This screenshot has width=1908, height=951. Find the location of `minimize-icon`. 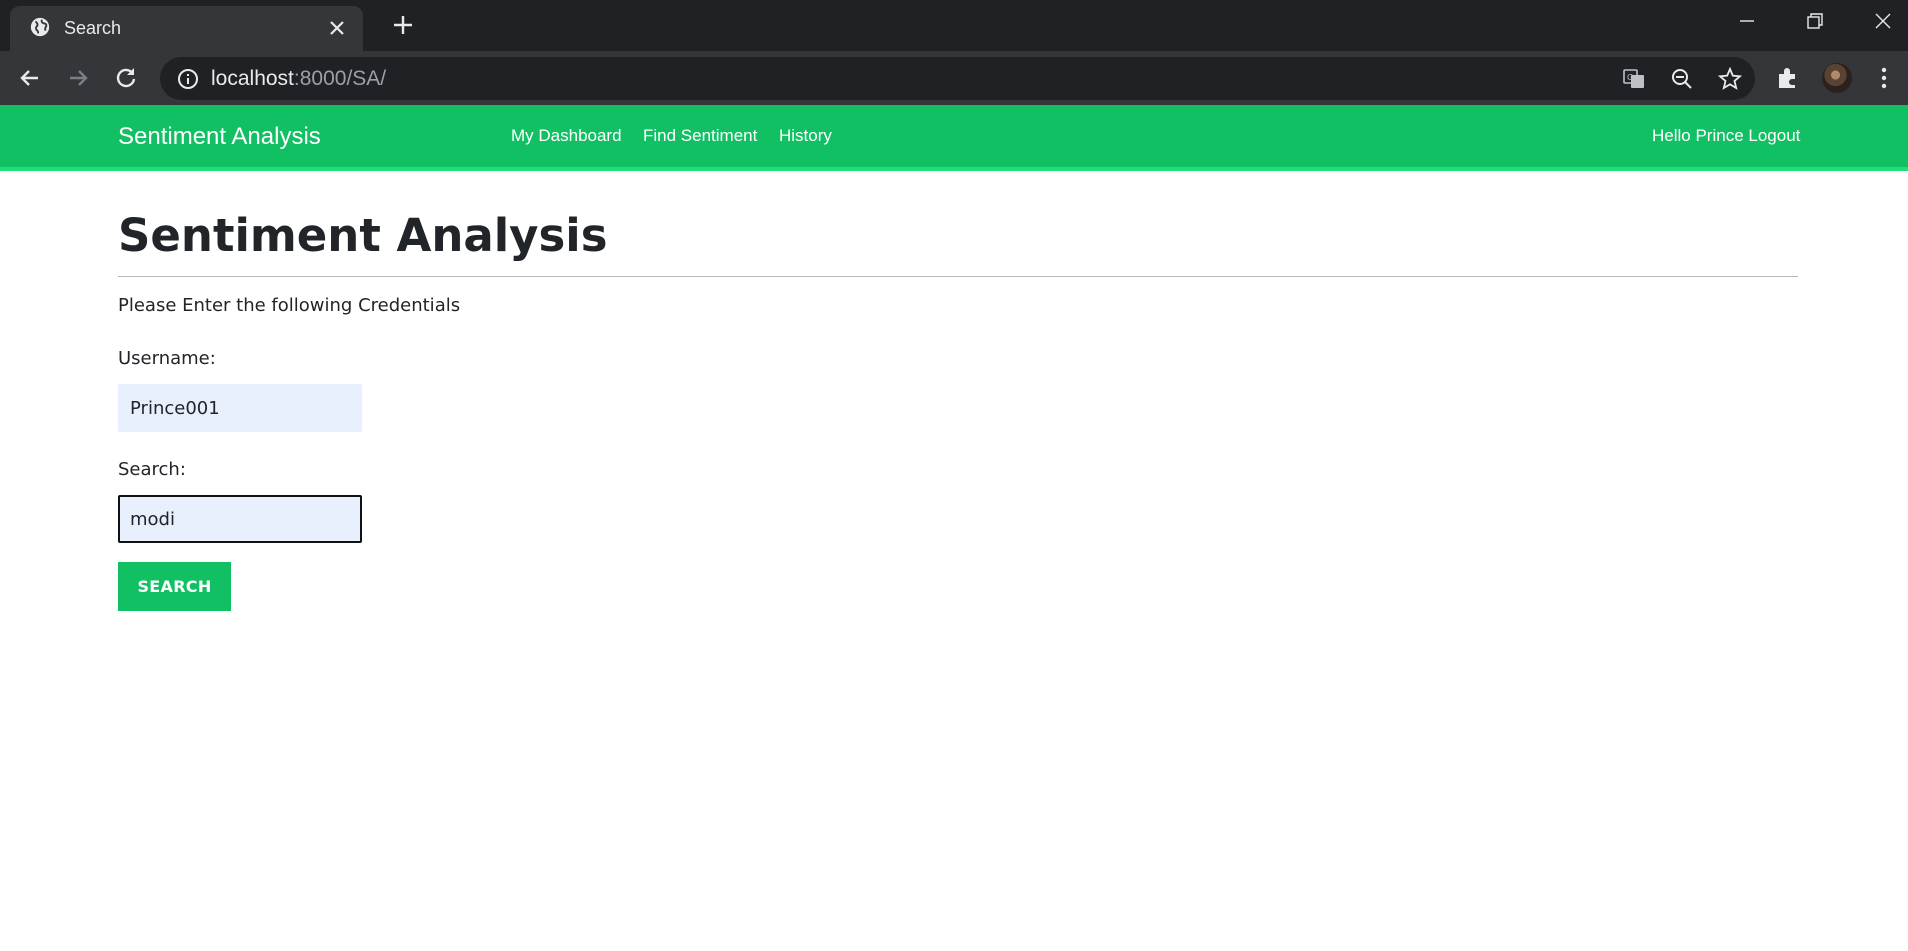

minimize-icon is located at coordinates (1747, 21).